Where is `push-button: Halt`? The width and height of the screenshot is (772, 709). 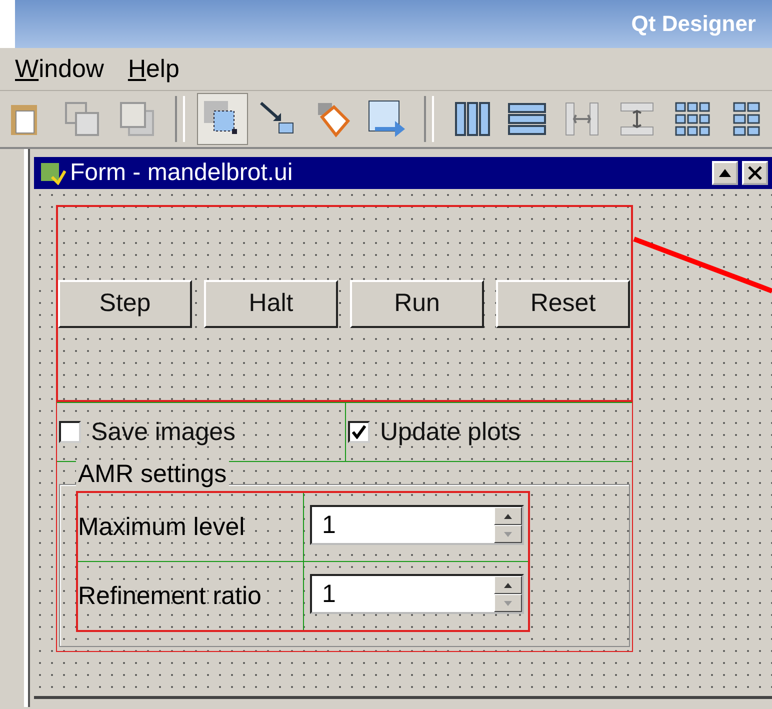
push-button: Halt is located at coordinates (271, 304).